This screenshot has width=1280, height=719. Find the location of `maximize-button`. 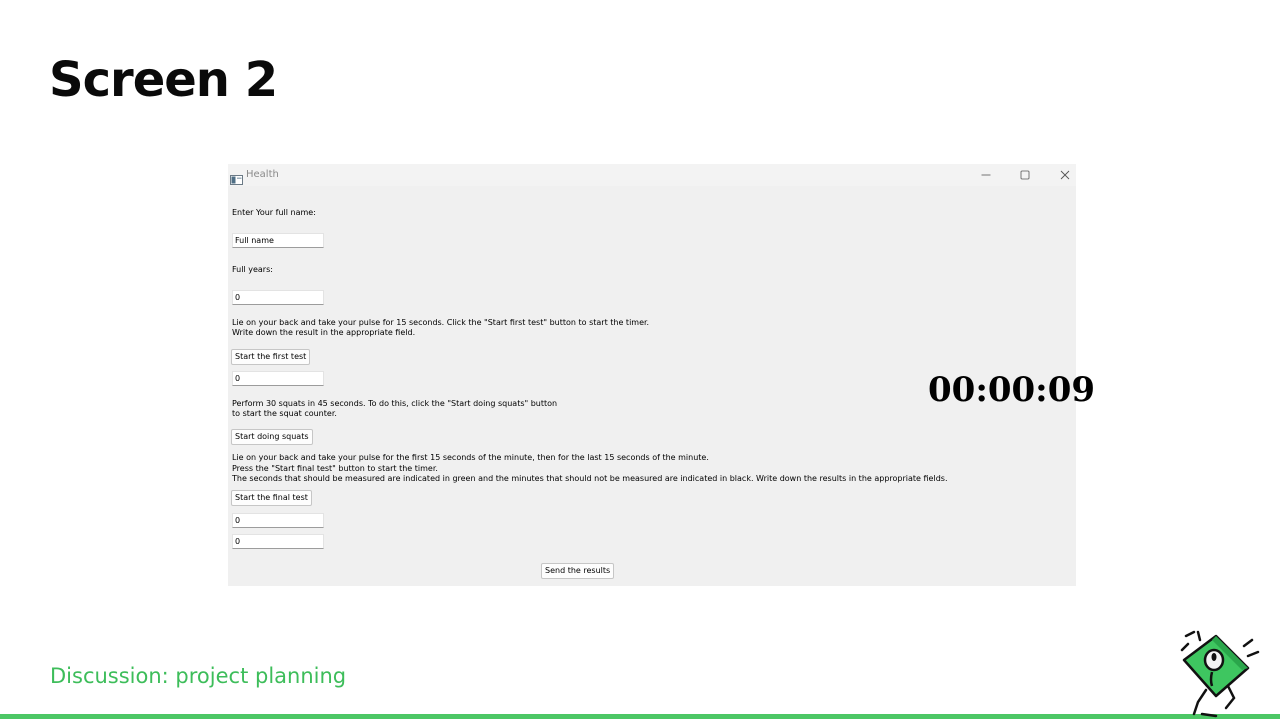

maximize-button is located at coordinates (1025, 175).